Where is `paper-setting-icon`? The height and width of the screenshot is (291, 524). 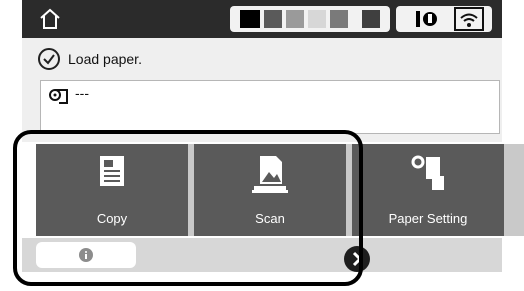
paper-setting-icon is located at coordinates (428, 176).